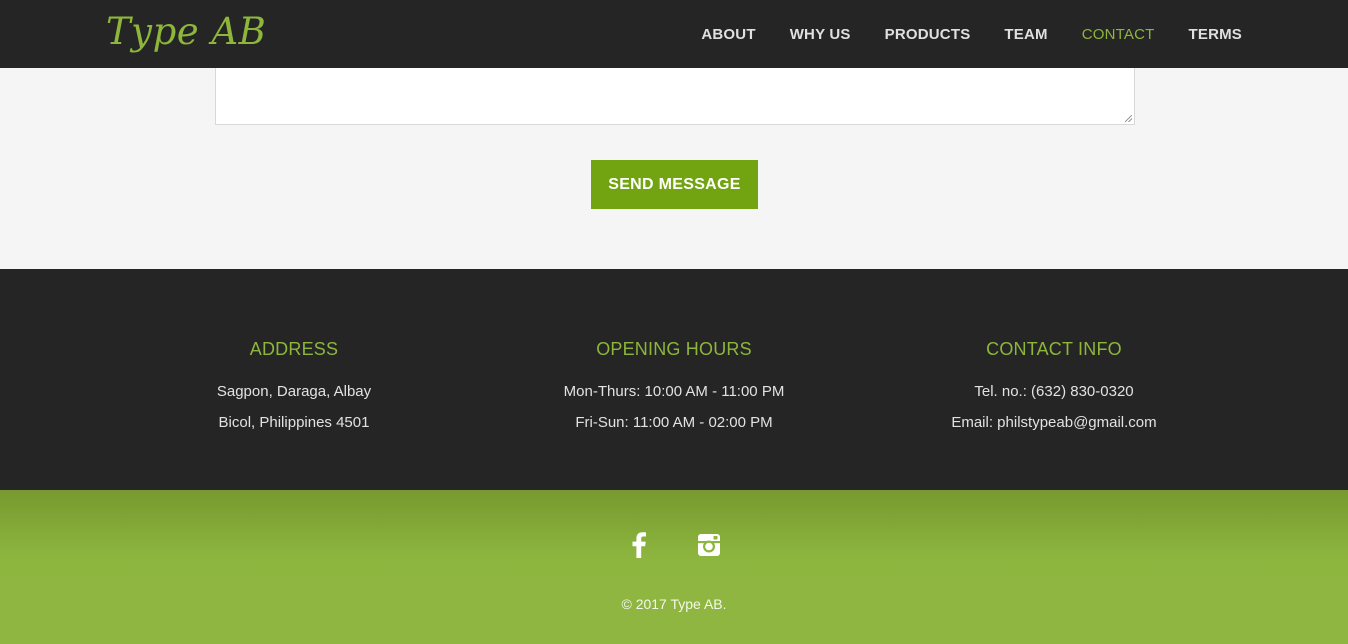 This screenshot has width=1348, height=644. Describe the element at coordinates (674, 422) in the screenshot. I see `hours-line-2: Fri-Sun: 11:00 AM - 02:00 PM` at that location.